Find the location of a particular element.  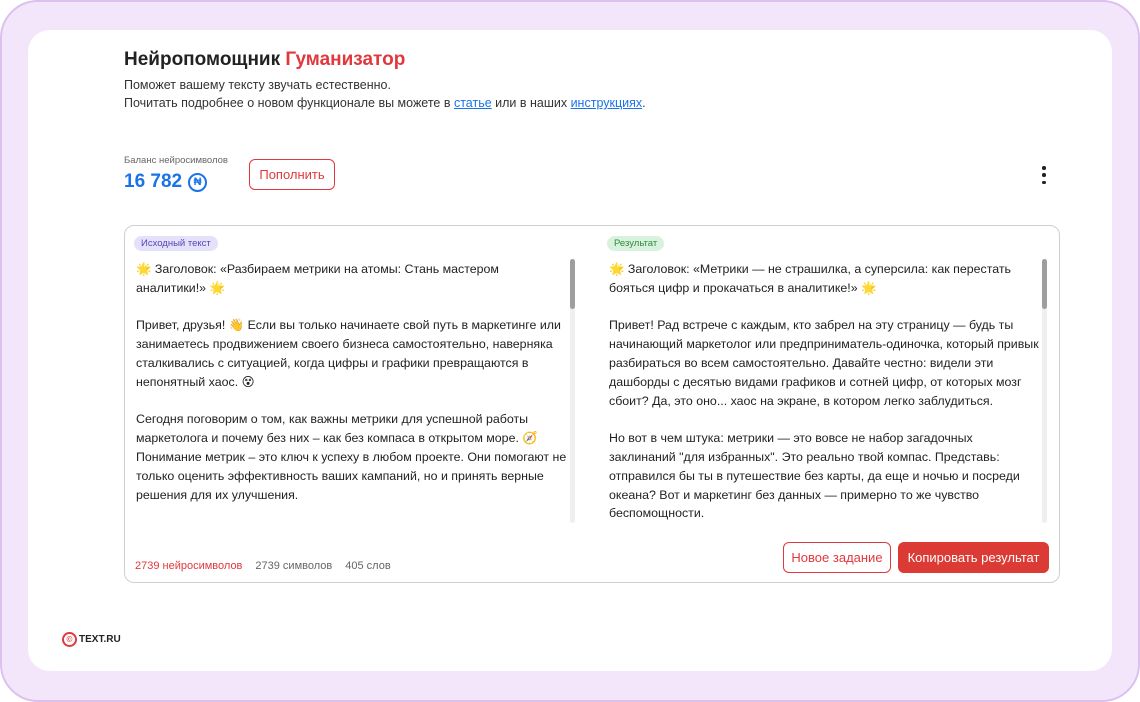

source-badge: Исходный текст is located at coordinates (176, 243).